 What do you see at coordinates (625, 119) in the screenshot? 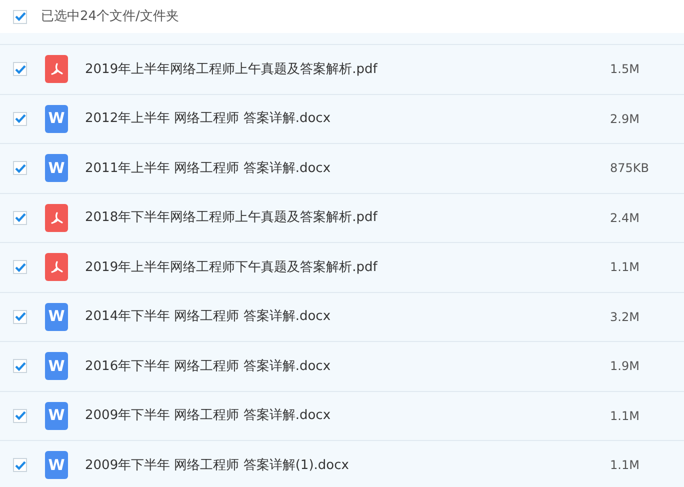
I see `file-size: 2.9M` at bounding box center [625, 119].